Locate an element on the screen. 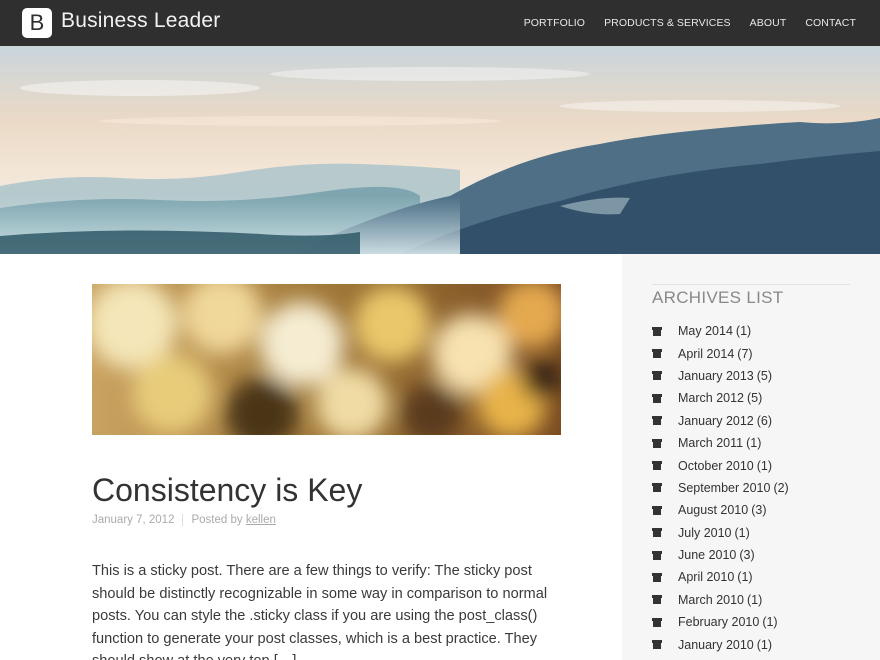 This screenshot has height=660, width=880. archive-count: (2) is located at coordinates (781, 487).